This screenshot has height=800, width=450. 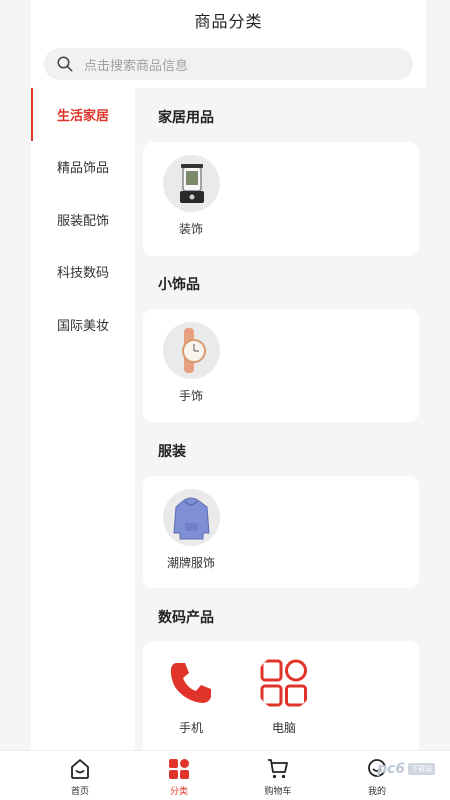 I want to click on subcategory-label: 电脑, so click(x=283, y=728).